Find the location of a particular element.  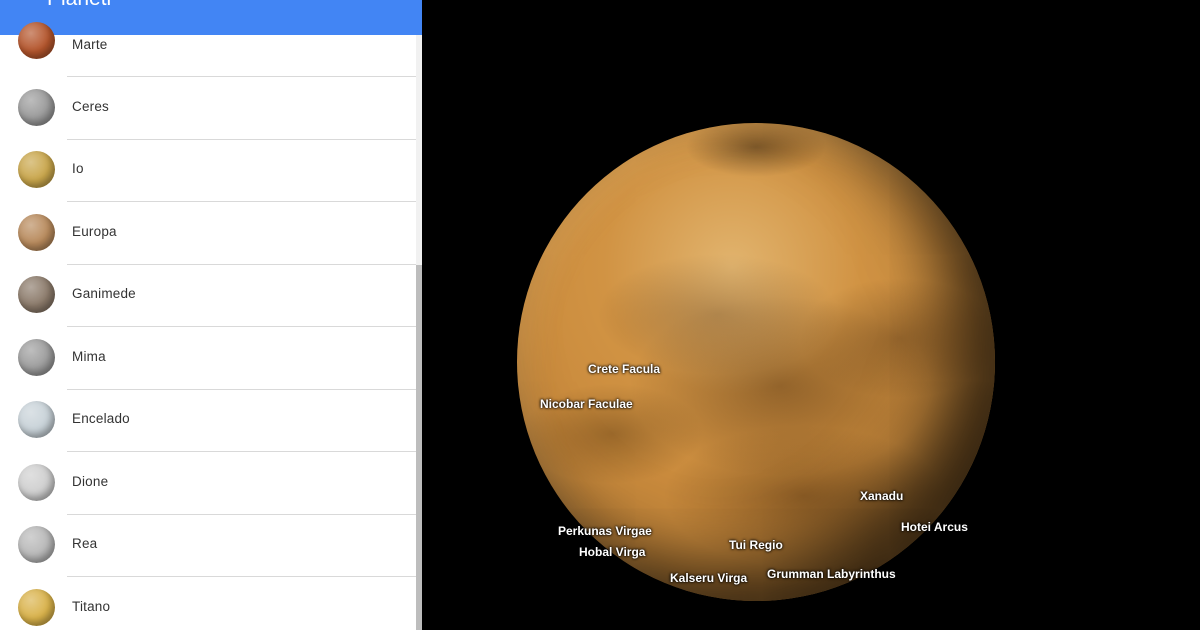

dione-thumbnail is located at coordinates (36, 482).